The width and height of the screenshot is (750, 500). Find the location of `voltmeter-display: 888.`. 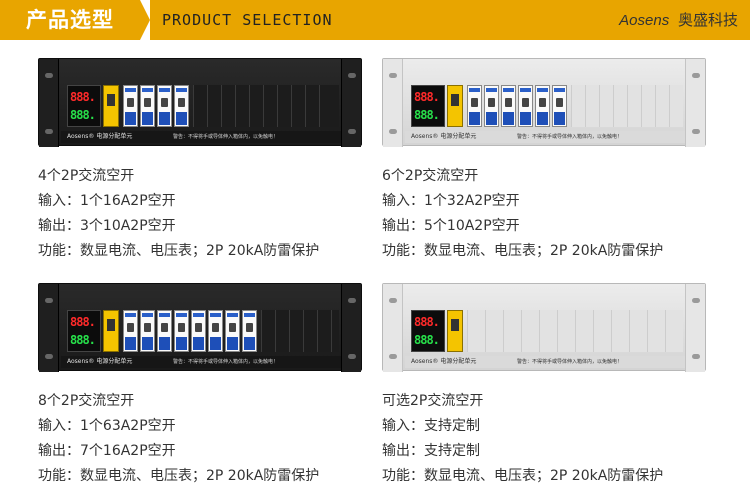

voltmeter-display: 888. is located at coordinates (83, 115).